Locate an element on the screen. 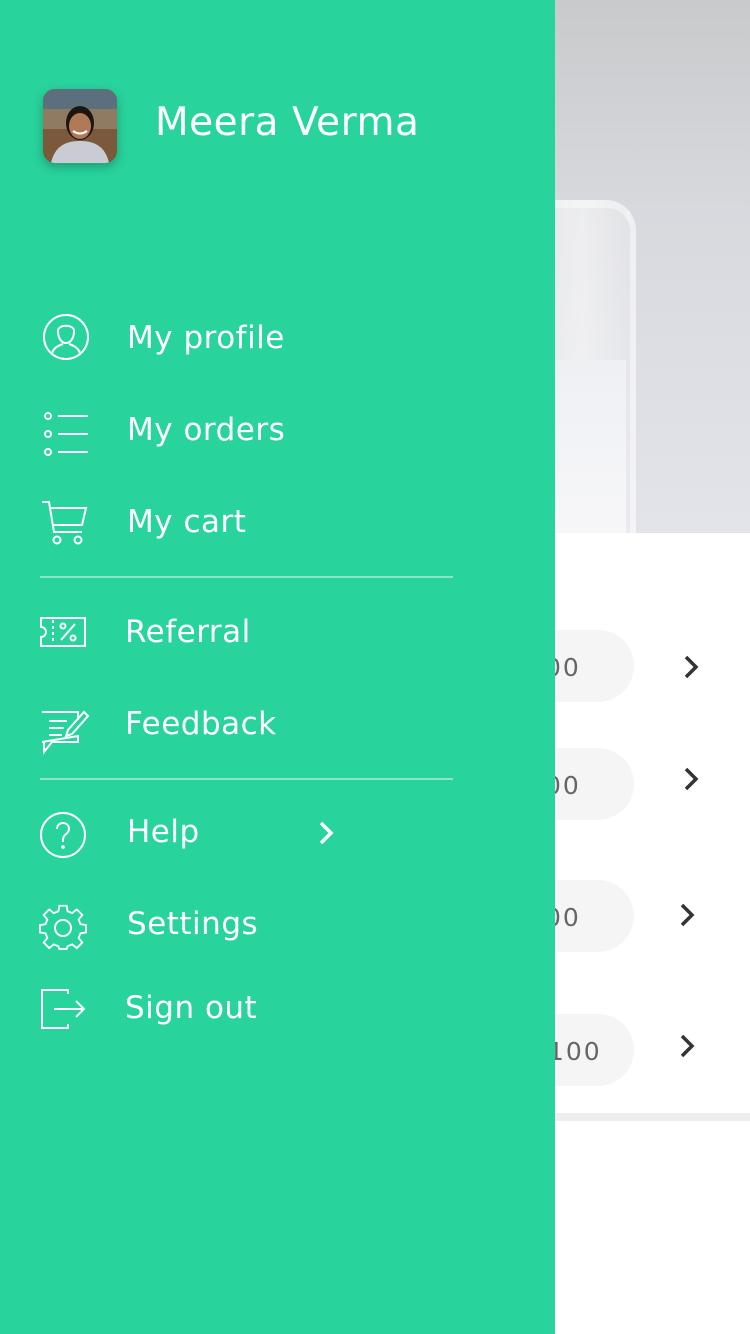 The image size is (750, 1334). menu-item-my-profile: My profile is located at coordinates (277, 338).